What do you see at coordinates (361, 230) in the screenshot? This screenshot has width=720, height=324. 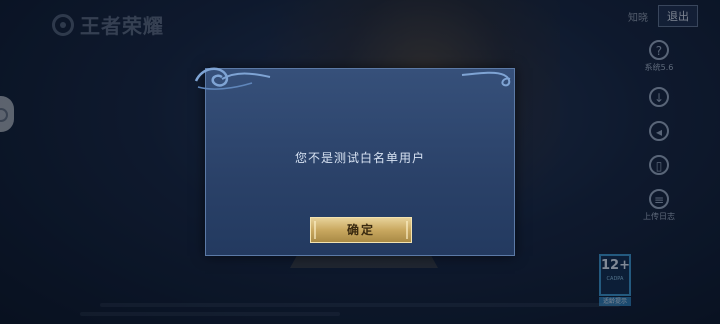 I see `confirm-button: 确定` at bounding box center [361, 230].